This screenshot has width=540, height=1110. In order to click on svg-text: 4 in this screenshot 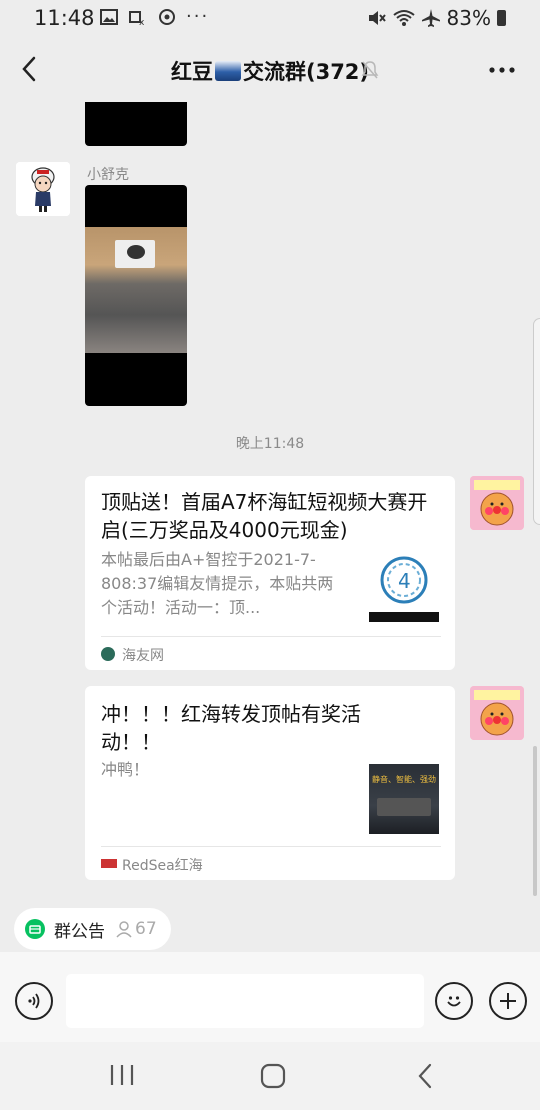, I will do `click(404, 581)`.